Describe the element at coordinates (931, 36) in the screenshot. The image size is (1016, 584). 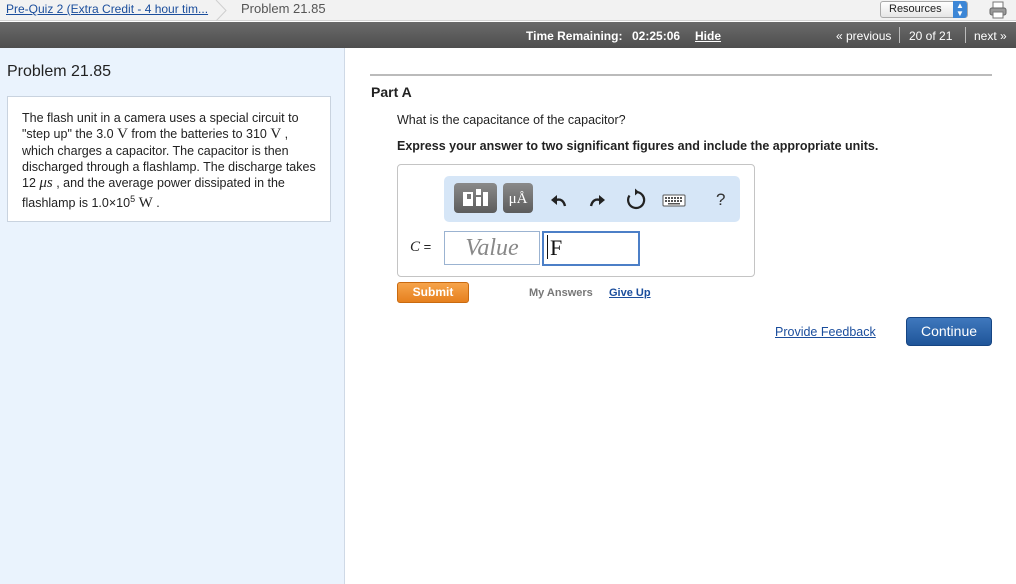
I see `problem-position: 20 of 21` at that location.